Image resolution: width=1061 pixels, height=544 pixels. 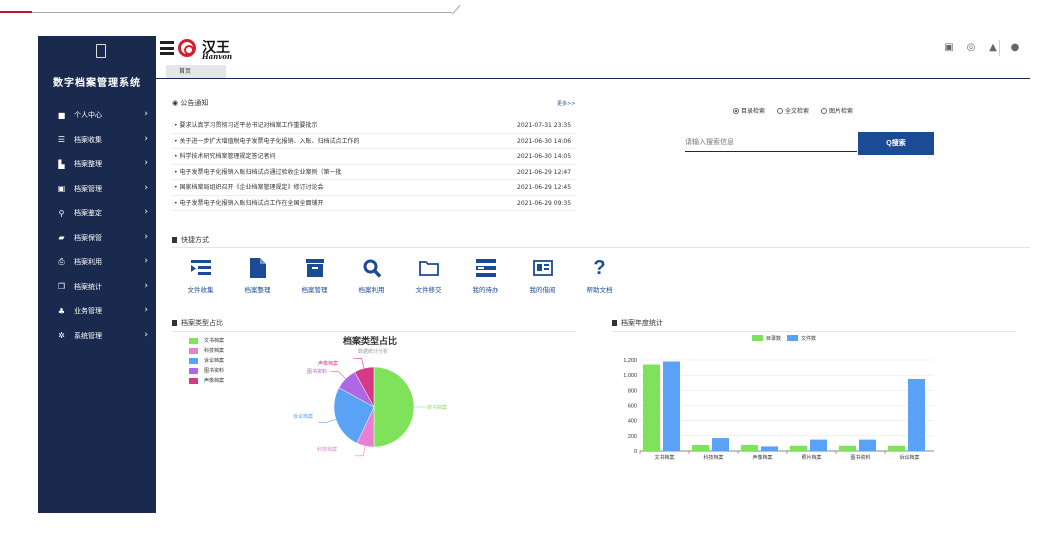 I want to click on hamburger-menu-icon, so click(x=167, y=48).